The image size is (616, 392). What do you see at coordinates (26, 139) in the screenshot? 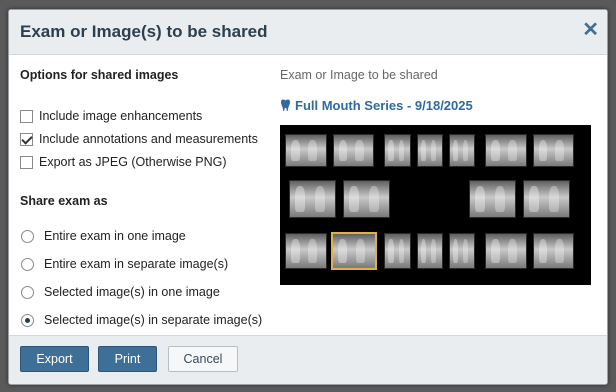
I see `include-annotations-checkbox` at bounding box center [26, 139].